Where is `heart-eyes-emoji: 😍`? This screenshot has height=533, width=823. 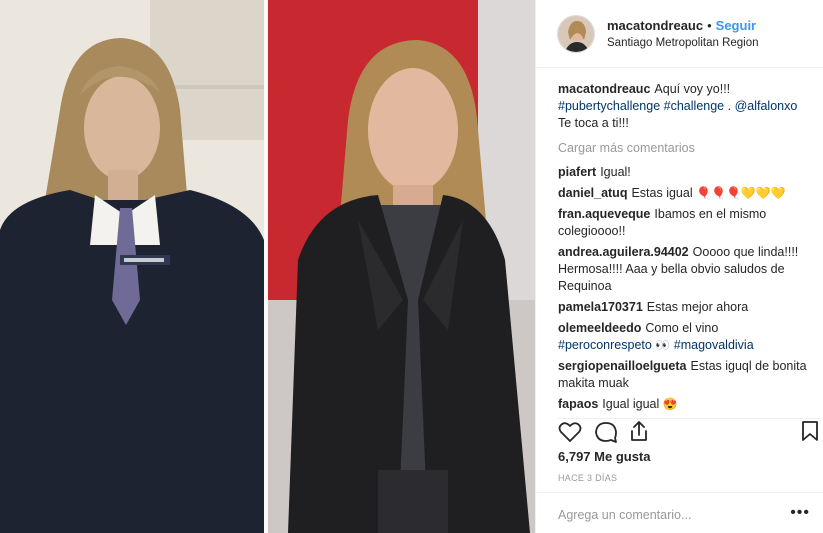 heart-eyes-emoji: 😍 is located at coordinates (670, 404).